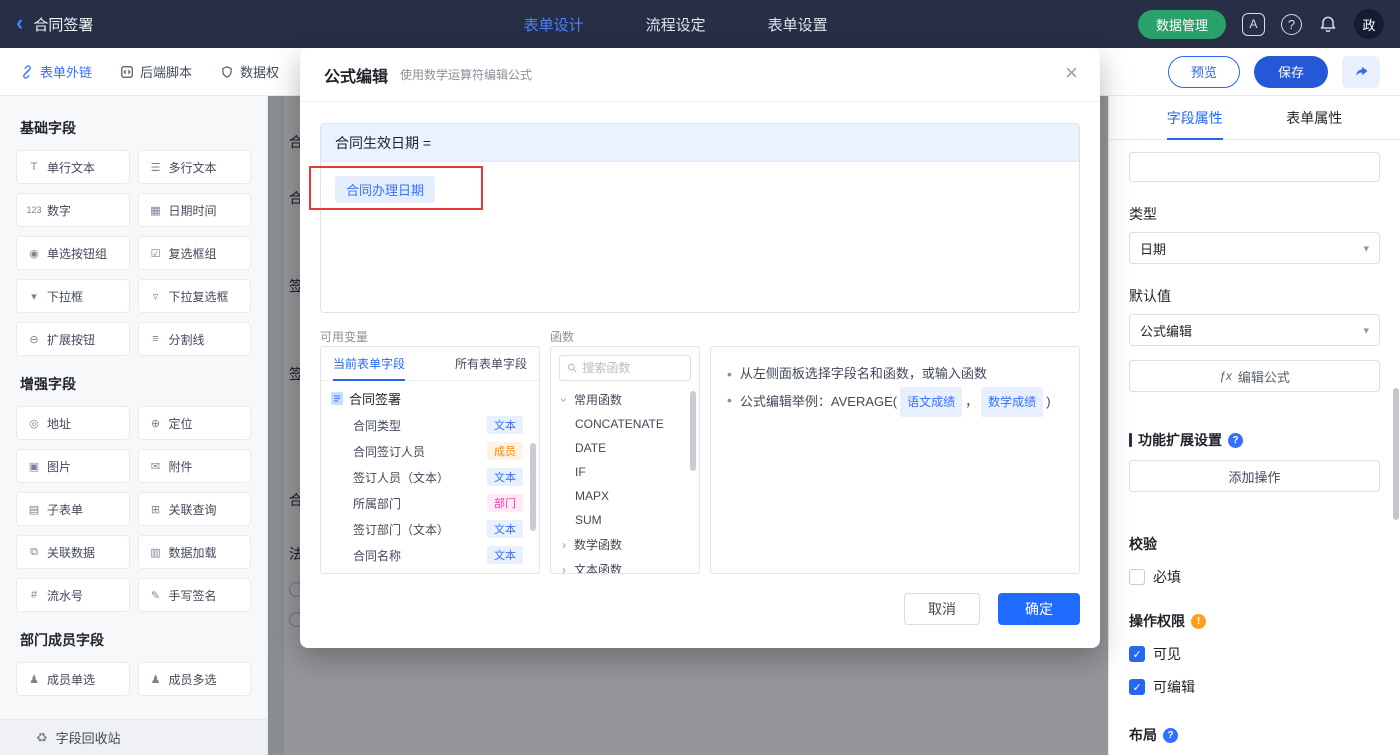  What do you see at coordinates (56, 71) in the screenshot?
I see `form-external-link: 表单外链` at bounding box center [56, 71].